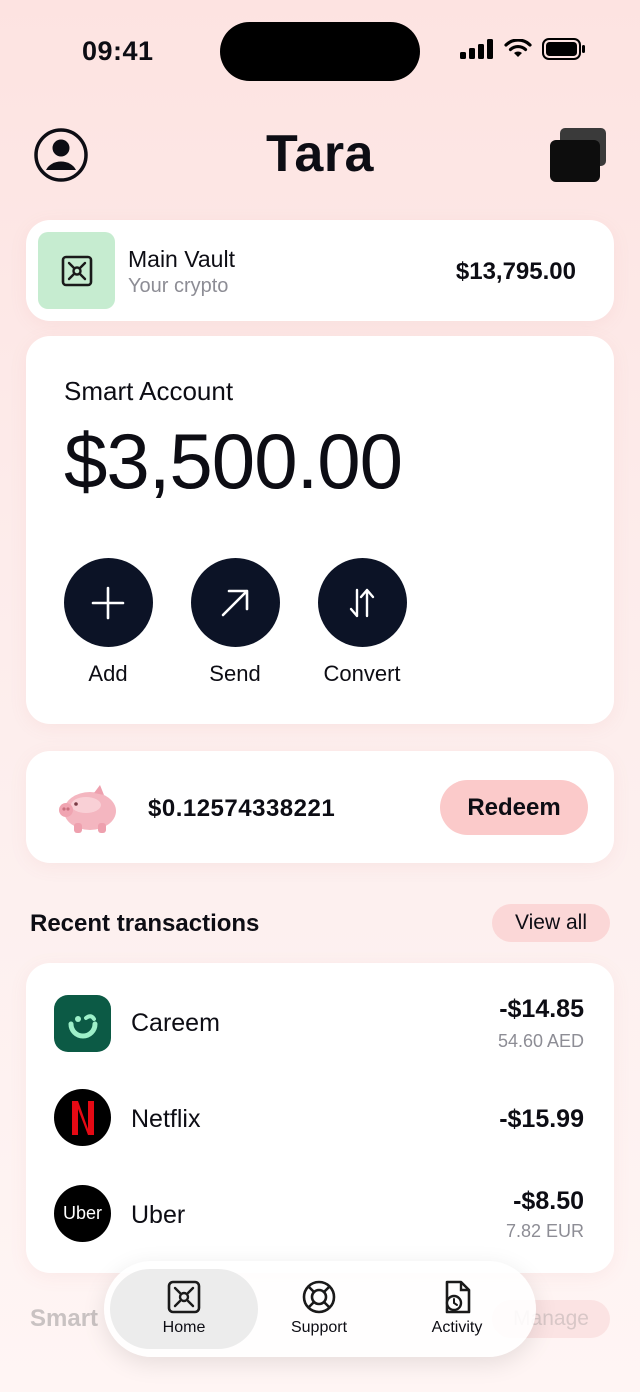  Describe the element at coordinates (541, 1119) in the screenshot. I see `transaction-amount: -$15.99` at that location.